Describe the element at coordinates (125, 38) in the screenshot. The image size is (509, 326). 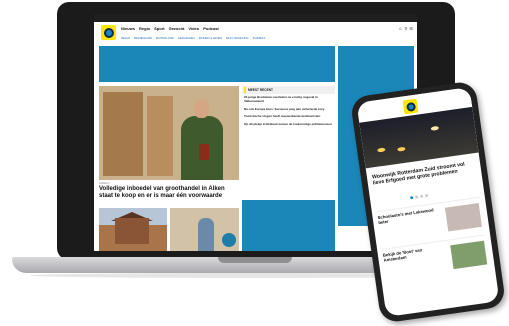
I see `subnav-item: Regio` at that location.